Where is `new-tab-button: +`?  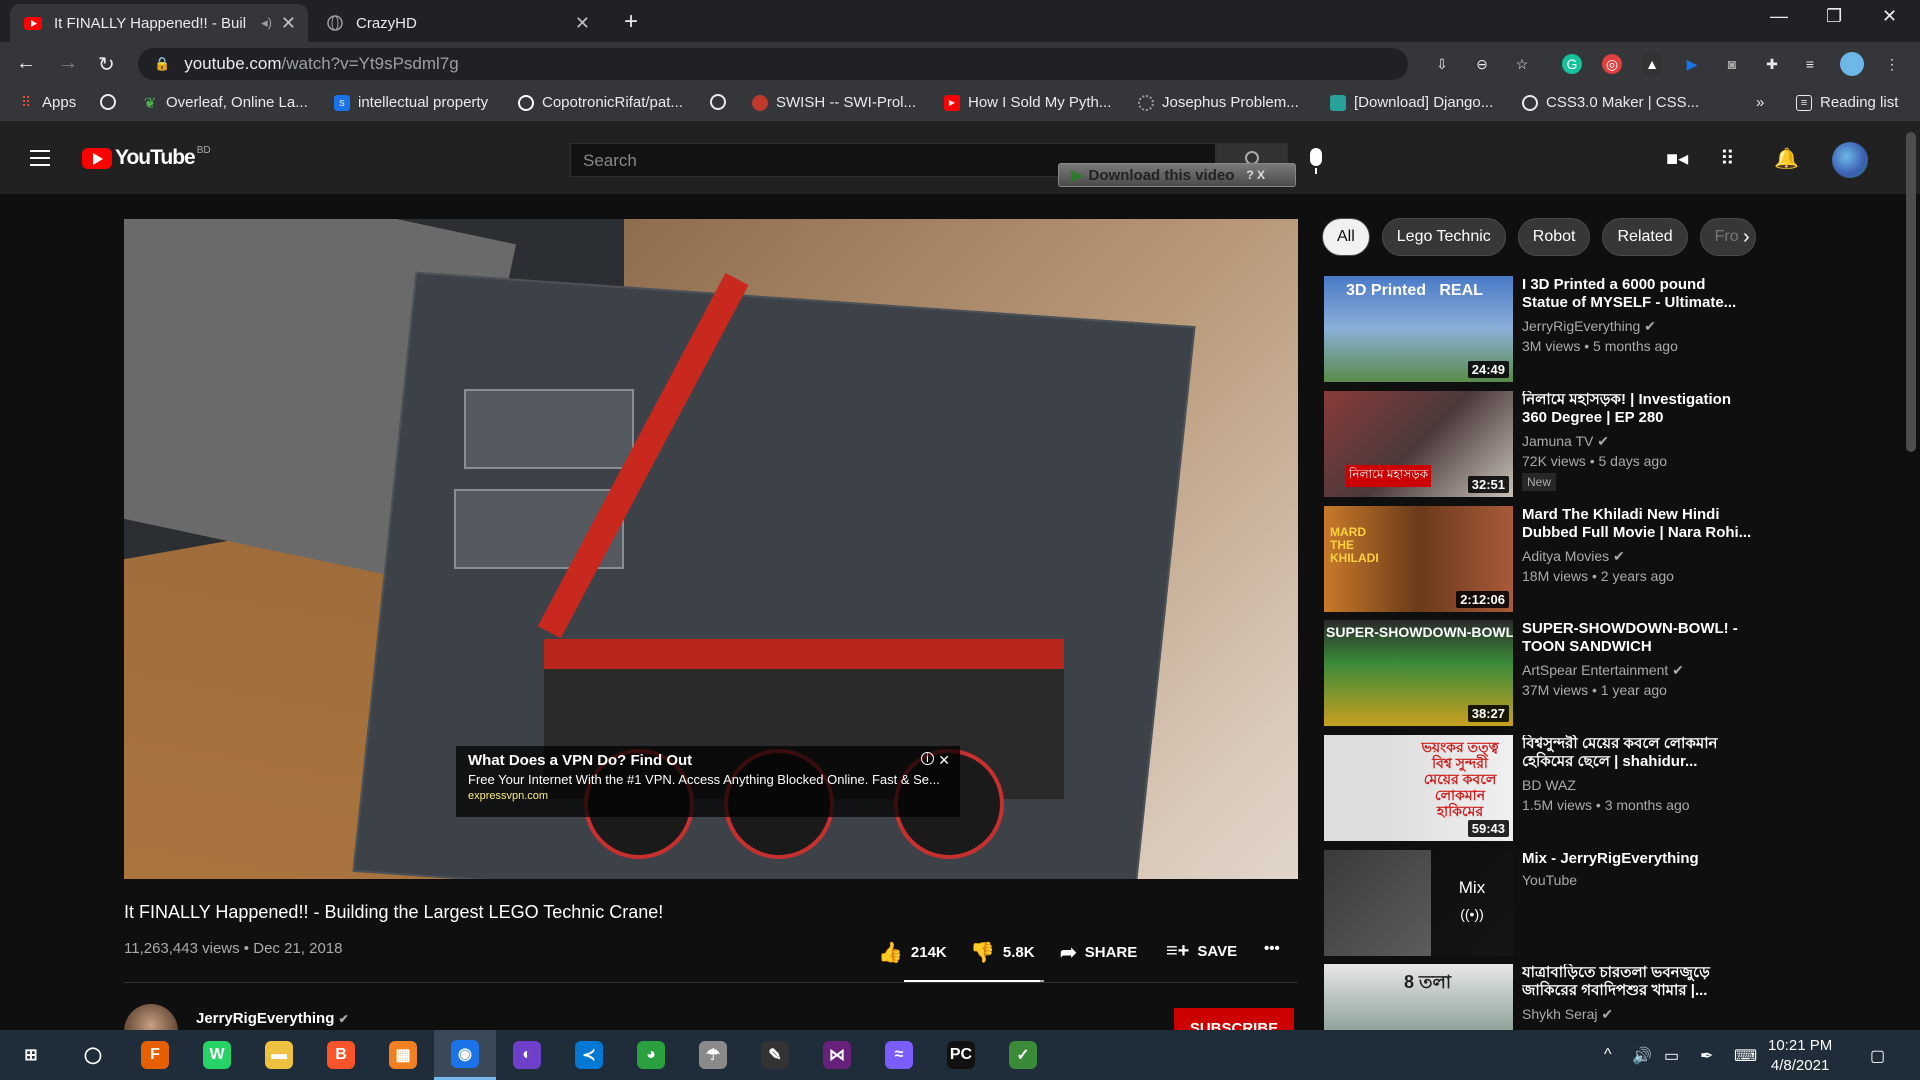
new-tab-button: + is located at coordinates (631, 22).